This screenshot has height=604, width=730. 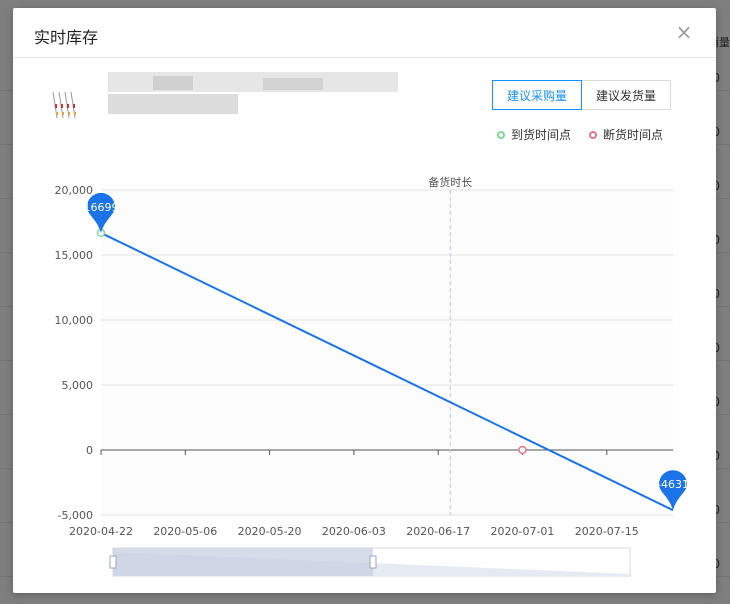 I want to click on pin-label: -4631, so click(x=673, y=484).